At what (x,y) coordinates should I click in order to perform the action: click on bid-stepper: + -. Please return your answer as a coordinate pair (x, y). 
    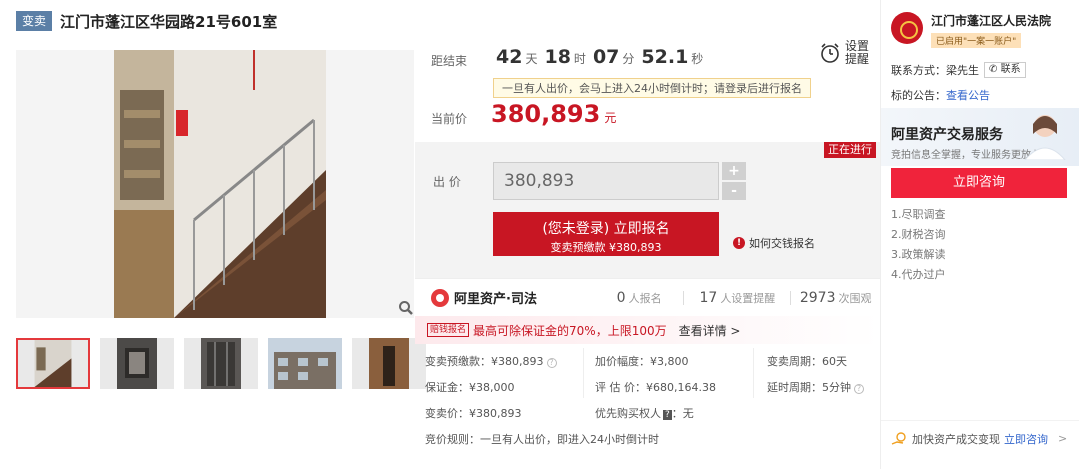
    Looking at the image, I should click on (734, 181).